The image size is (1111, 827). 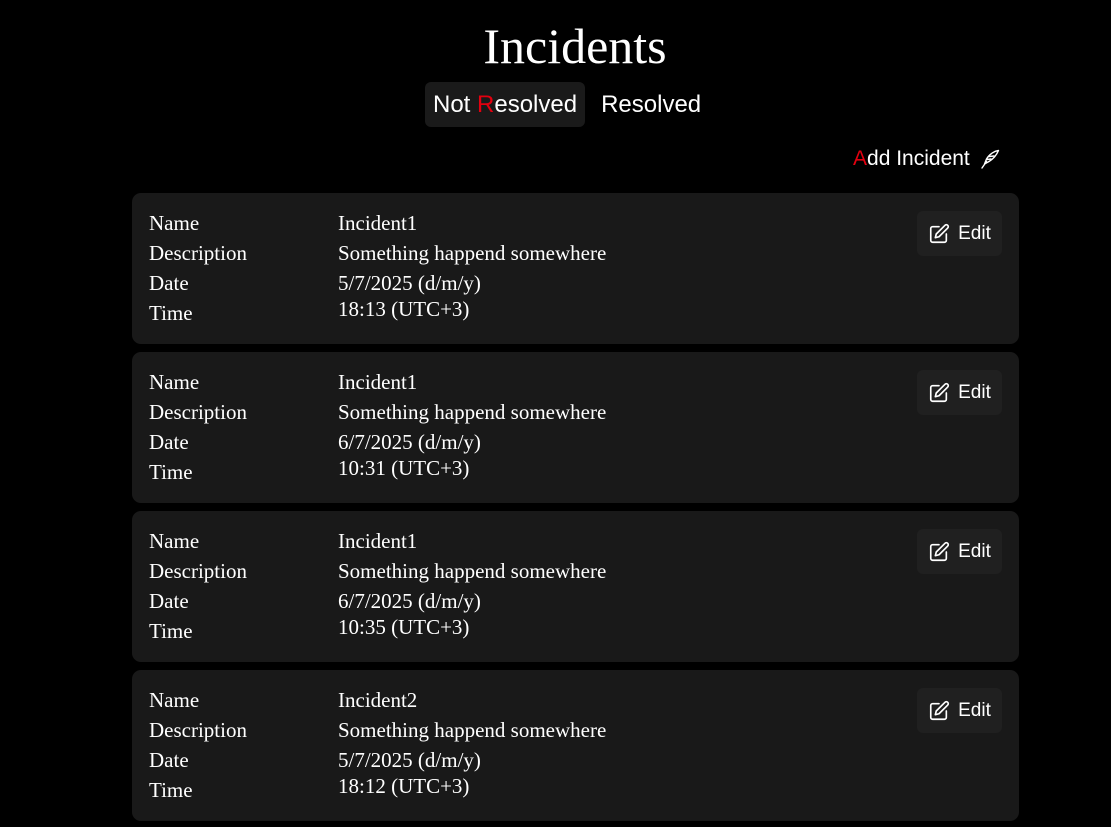 What do you see at coordinates (990, 159) in the screenshot?
I see `feather-pen-icon` at bounding box center [990, 159].